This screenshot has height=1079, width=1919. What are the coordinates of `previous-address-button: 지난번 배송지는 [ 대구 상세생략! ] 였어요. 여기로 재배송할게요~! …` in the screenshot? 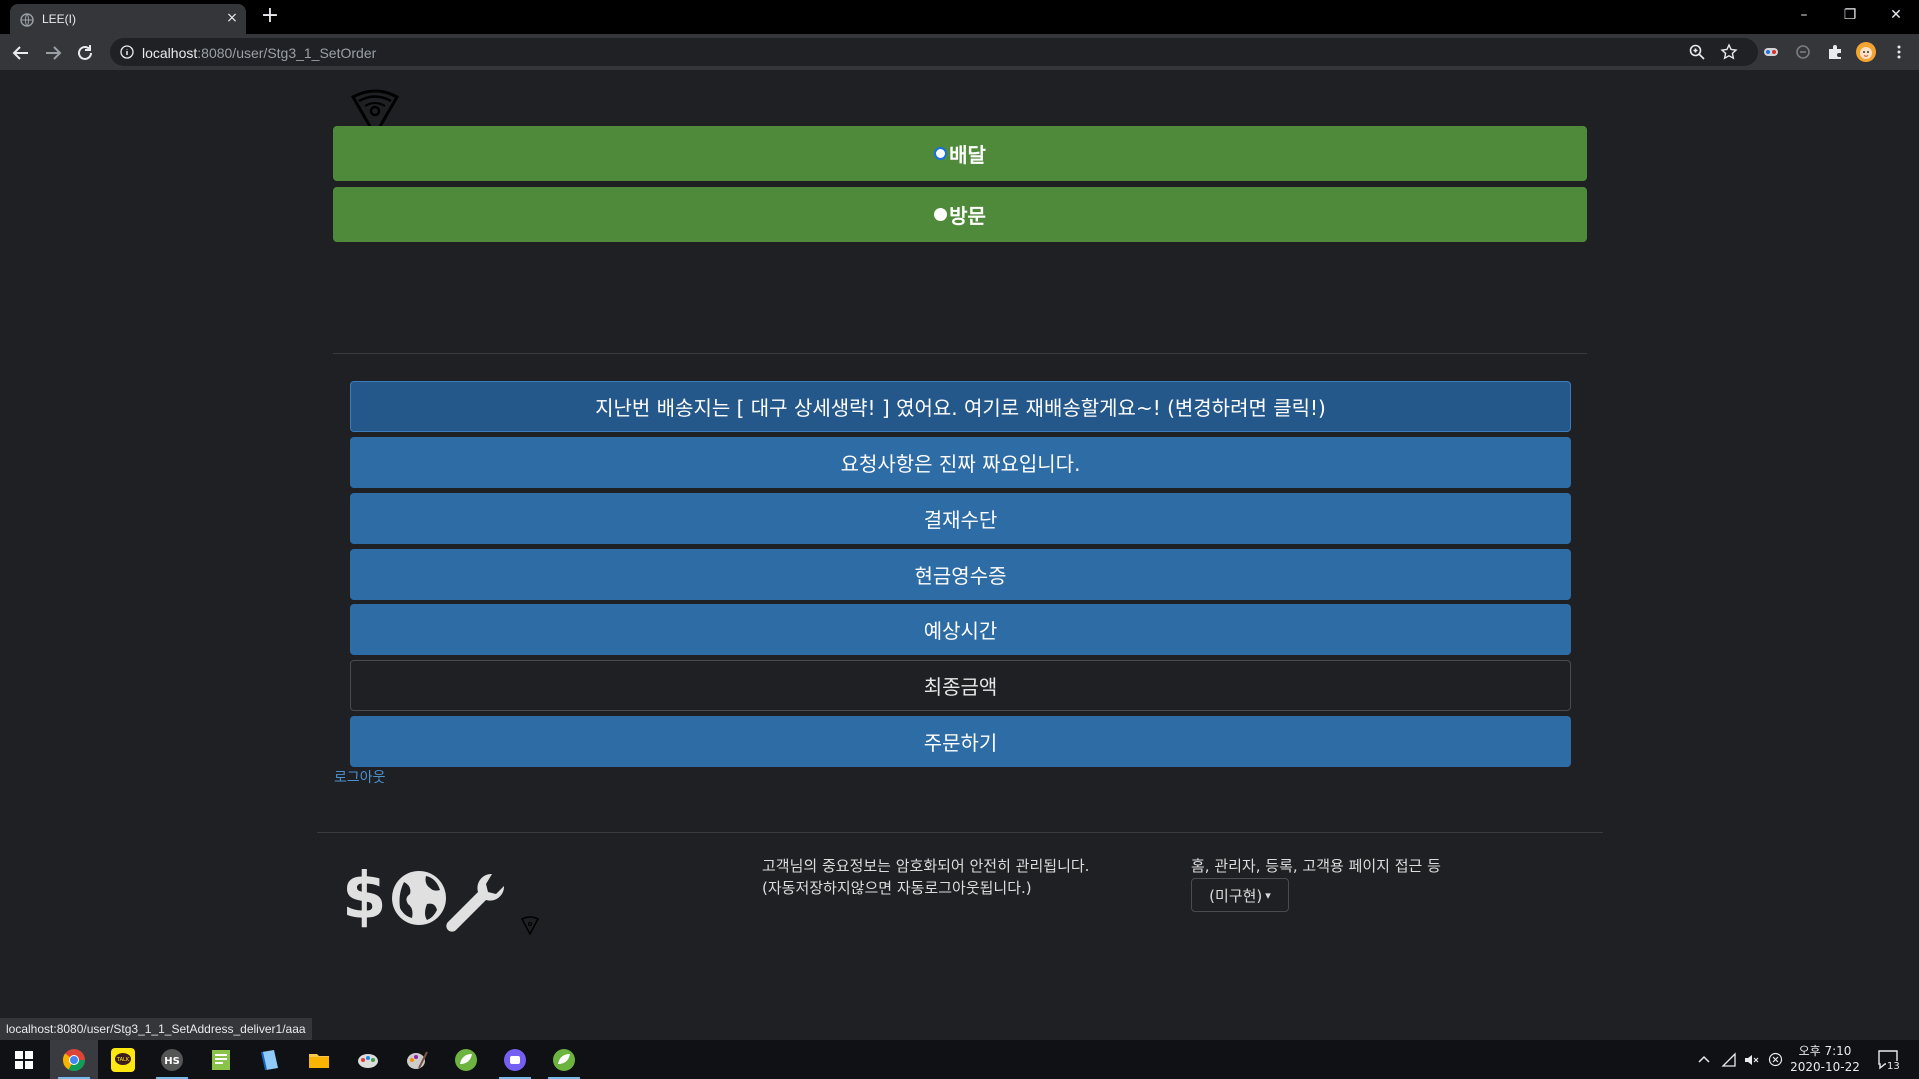 It's located at (960, 406).